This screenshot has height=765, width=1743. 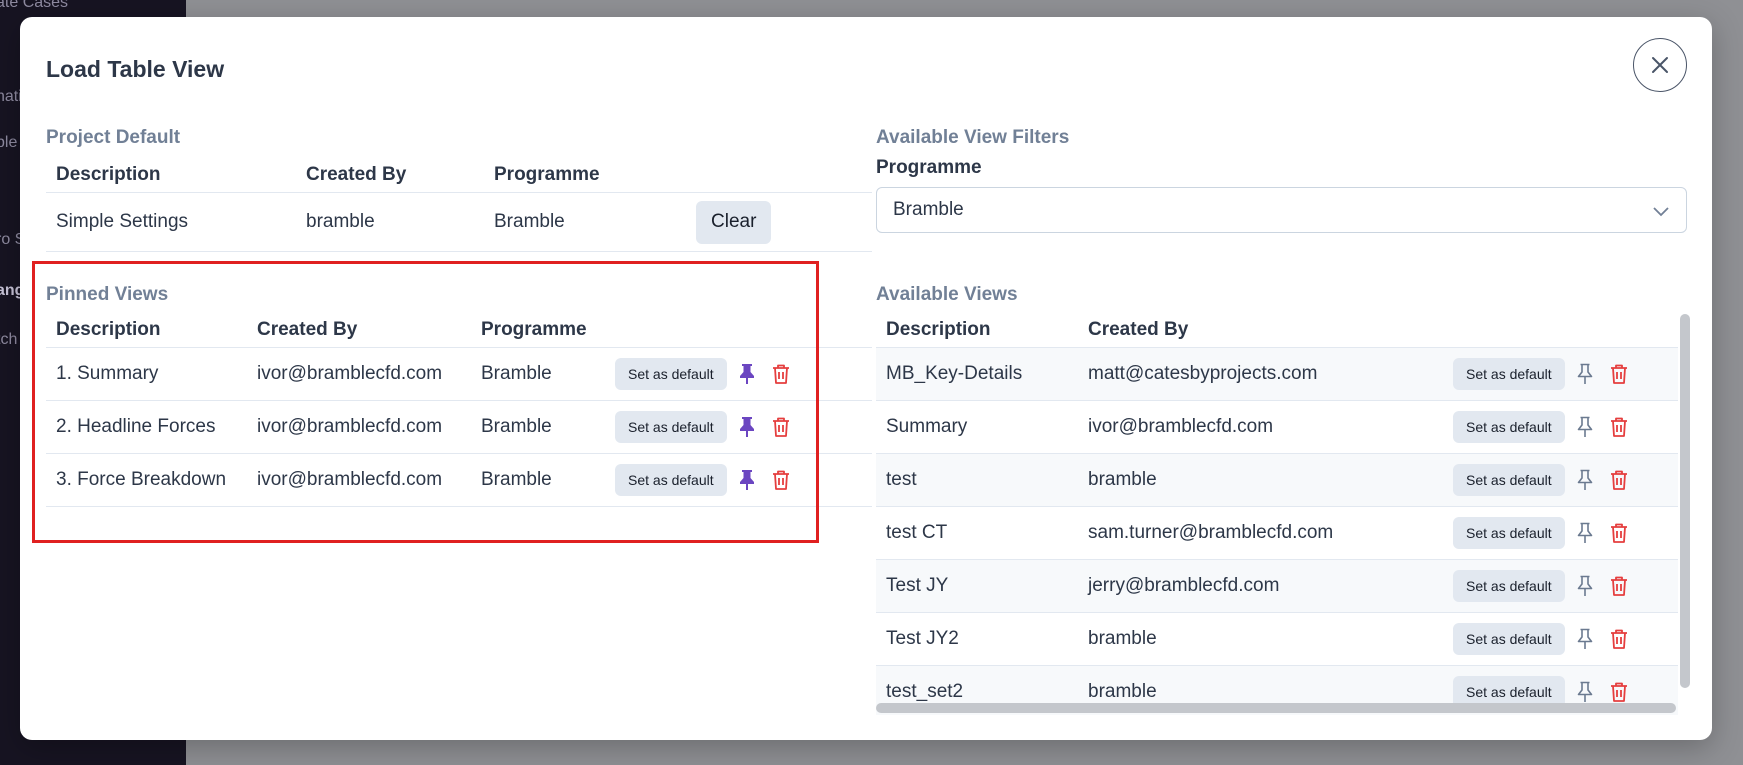 What do you see at coordinates (1661, 212) in the screenshot?
I see `chevron-down-icon` at bounding box center [1661, 212].